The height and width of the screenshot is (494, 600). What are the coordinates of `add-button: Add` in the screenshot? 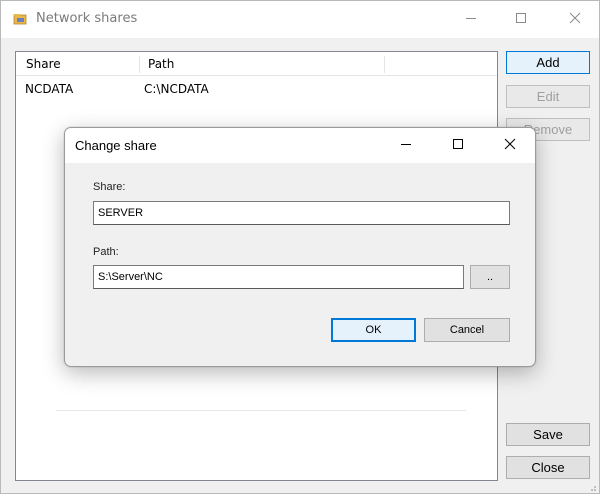 It's located at (548, 62).